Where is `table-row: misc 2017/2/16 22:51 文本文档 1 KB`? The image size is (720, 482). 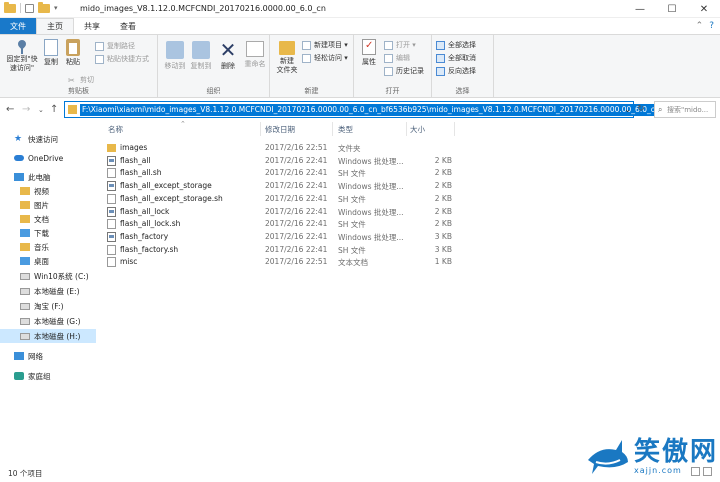 table-row: misc 2017/2/16 22:51 文本文档 1 KB is located at coordinates (282, 262).